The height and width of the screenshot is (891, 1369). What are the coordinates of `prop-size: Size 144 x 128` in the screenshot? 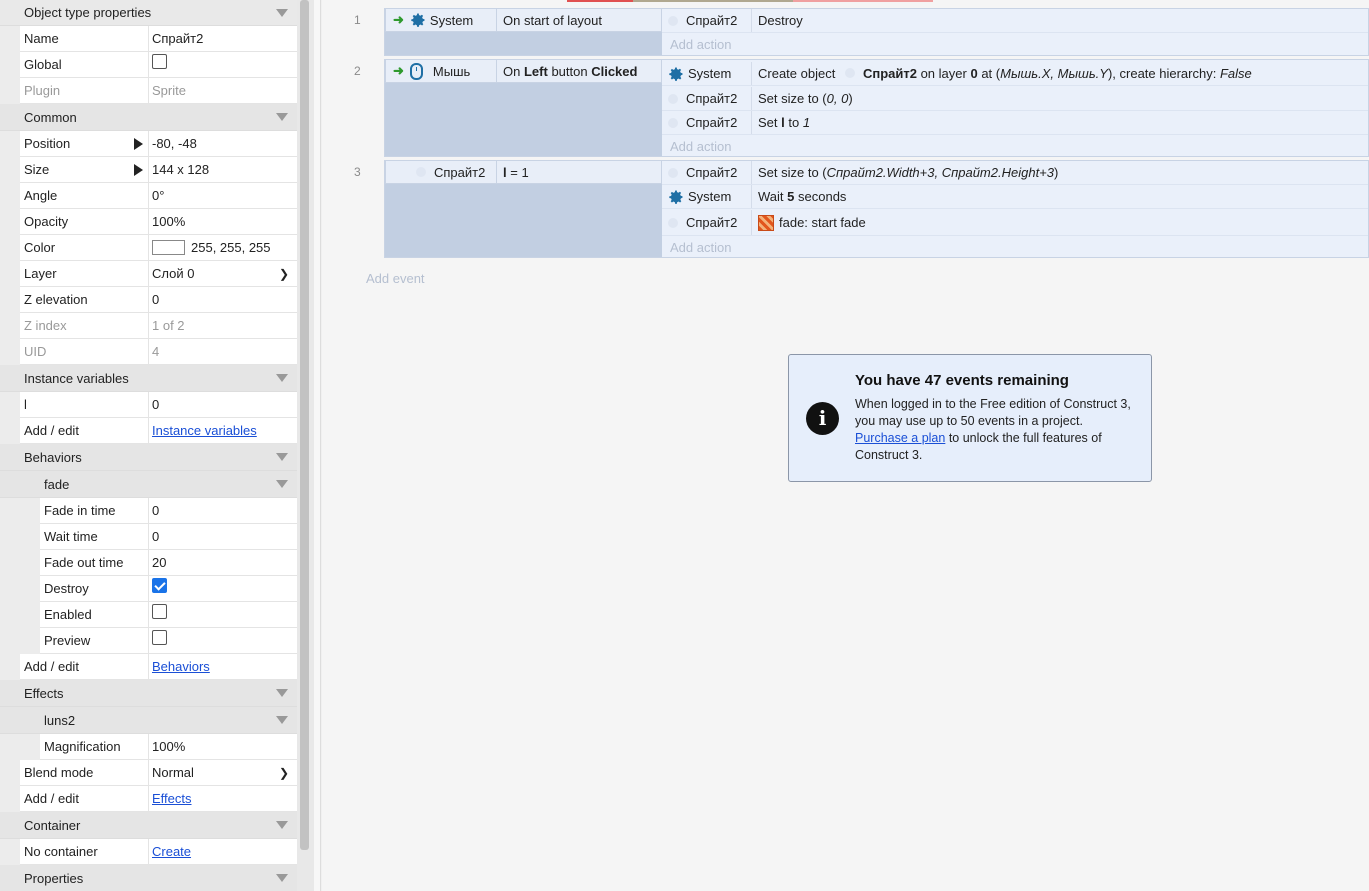 It's located at (148, 170).